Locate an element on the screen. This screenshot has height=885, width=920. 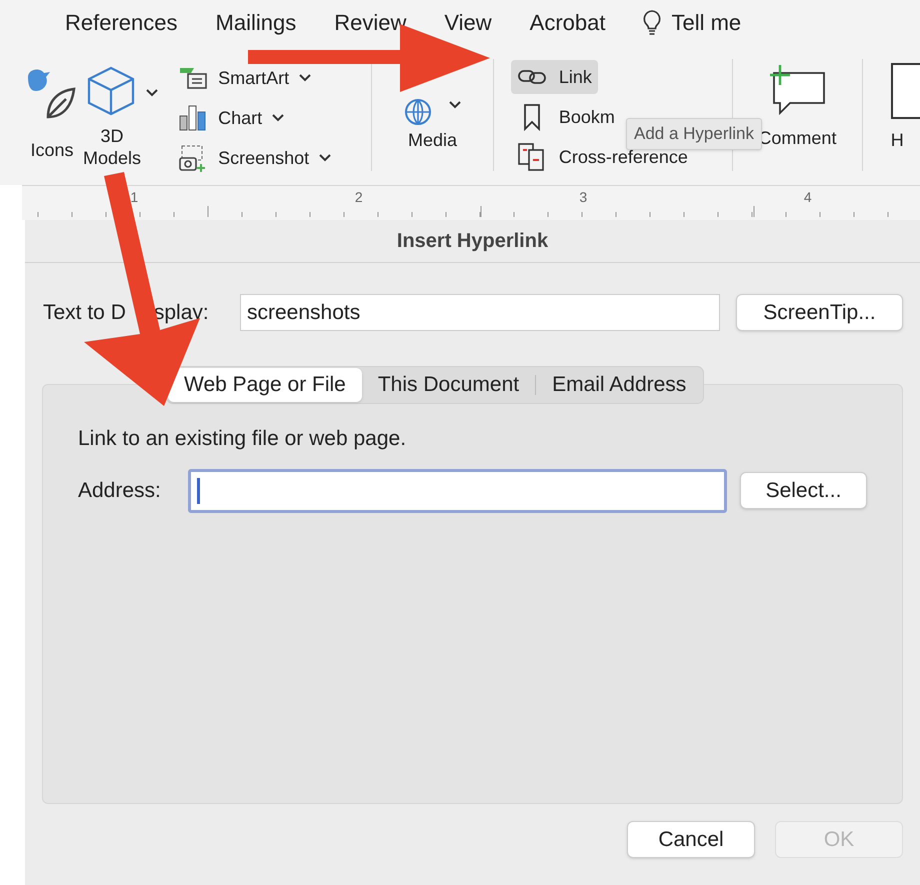
dialog-tab: This Document is located at coordinates (449, 385).